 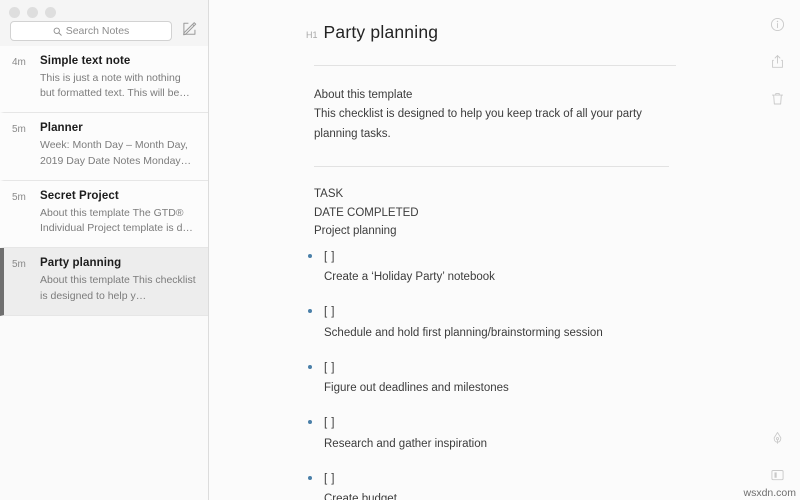 I want to click on annotate-button, so click(x=777, y=441).